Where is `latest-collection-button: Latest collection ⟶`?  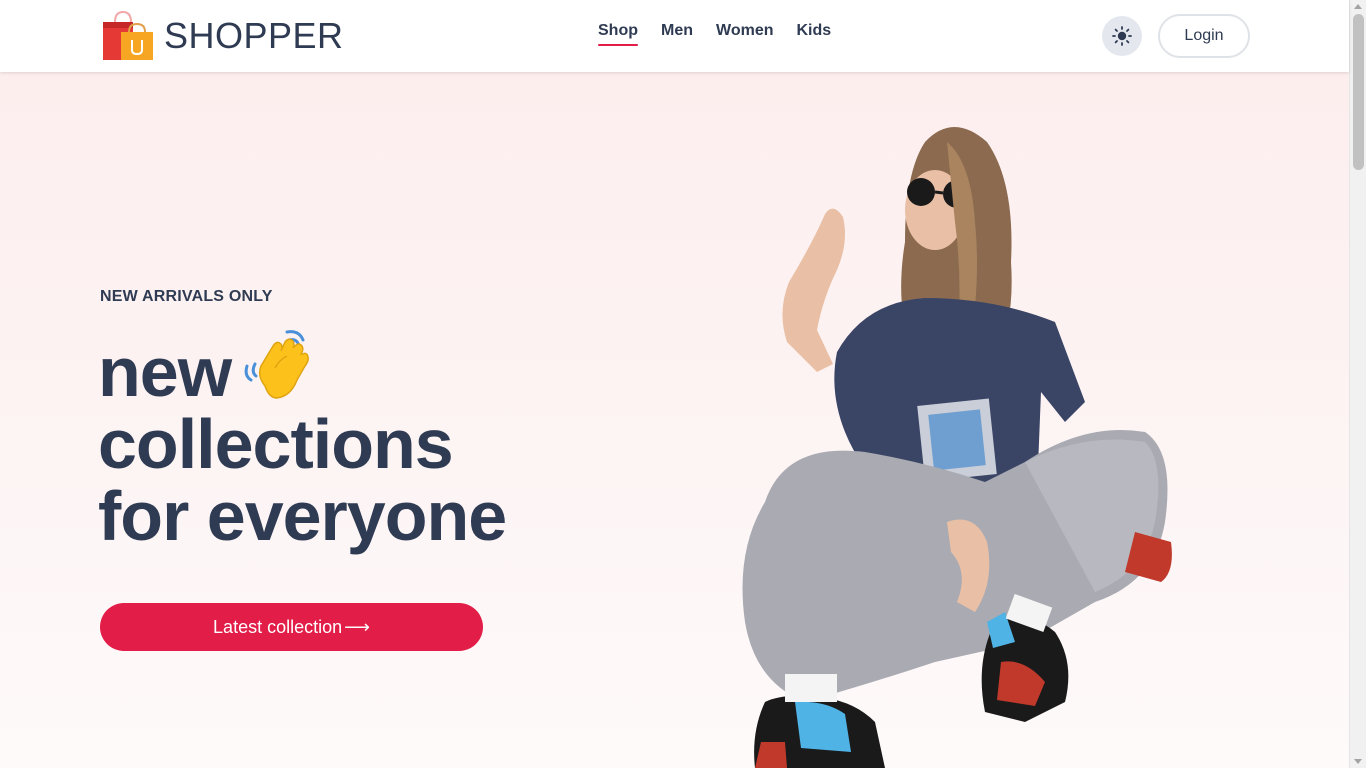
latest-collection-button: Latest collection ⟶ is located at coordinates (291, 627).